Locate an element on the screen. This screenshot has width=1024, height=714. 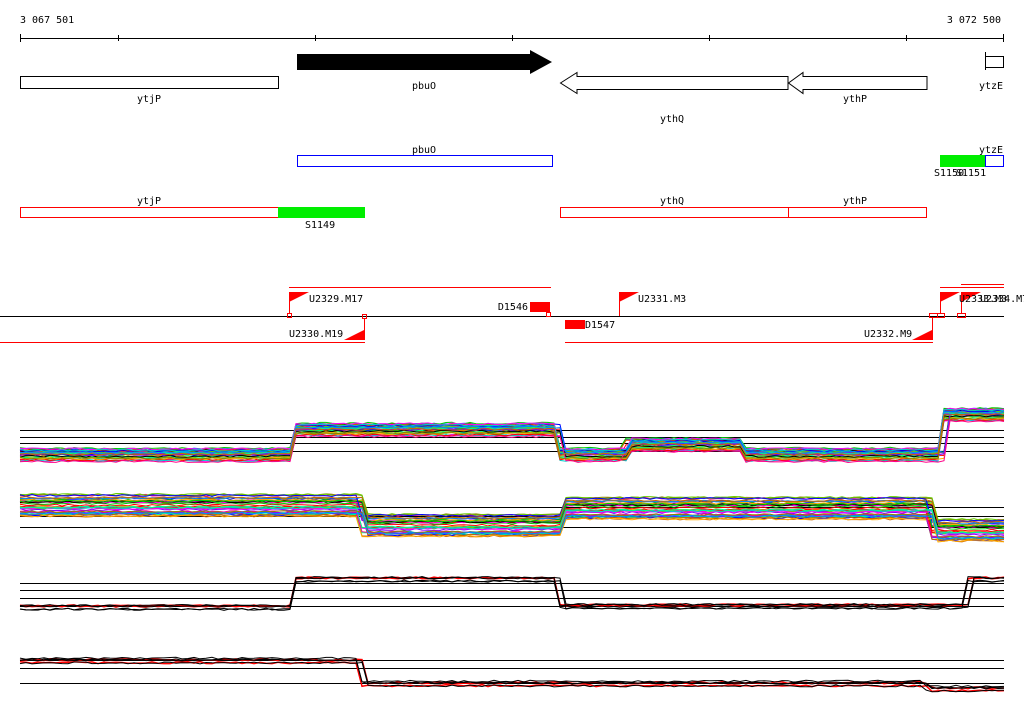
ruler: 3 067 501 3 072 500 is located at coordinates (512, 28).